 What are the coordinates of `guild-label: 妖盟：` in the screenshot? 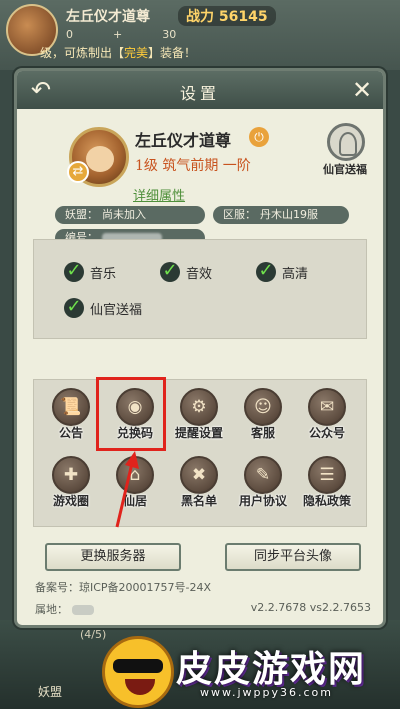 It's located at (81, 214).